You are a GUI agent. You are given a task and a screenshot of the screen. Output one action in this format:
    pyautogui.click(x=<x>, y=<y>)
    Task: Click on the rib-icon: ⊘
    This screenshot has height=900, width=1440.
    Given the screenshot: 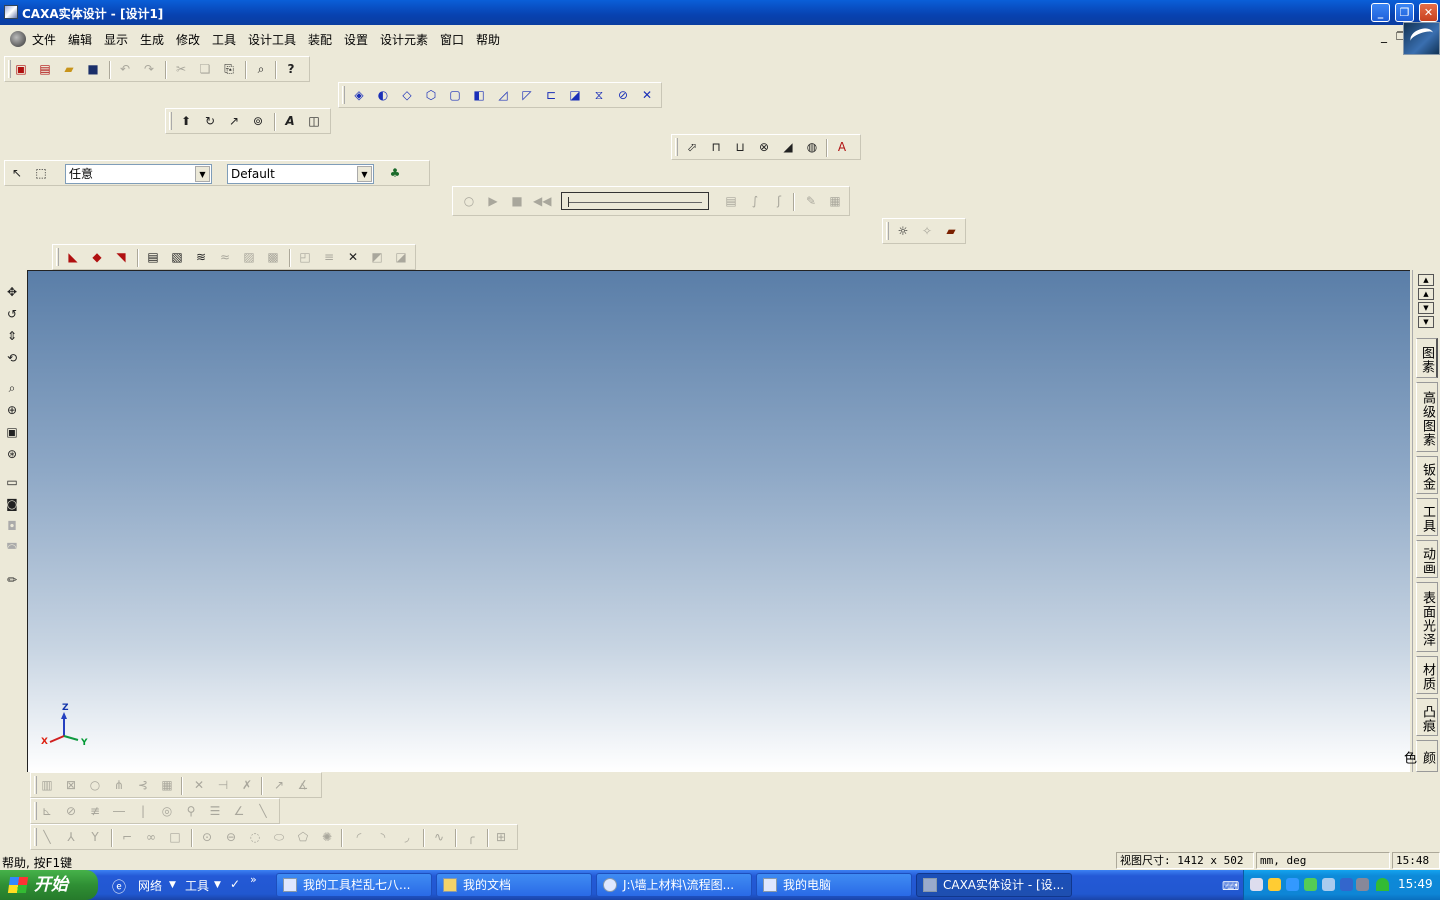 What is the action you would take?
    pyautogui.click(x=623, y=95)
    